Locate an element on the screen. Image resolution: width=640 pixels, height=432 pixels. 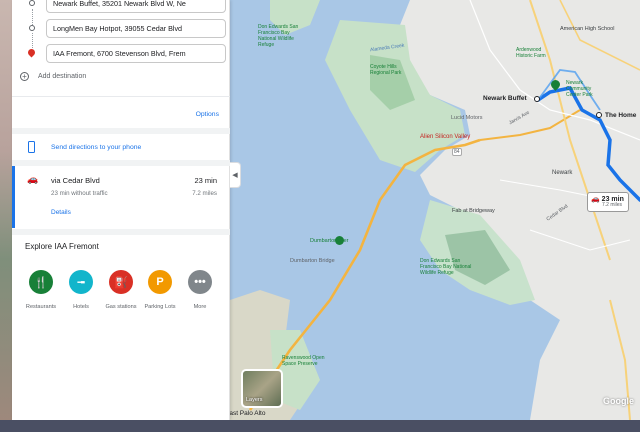
map-label-lucid-motors: Lucid Motors is located at coordinates (467, 118).